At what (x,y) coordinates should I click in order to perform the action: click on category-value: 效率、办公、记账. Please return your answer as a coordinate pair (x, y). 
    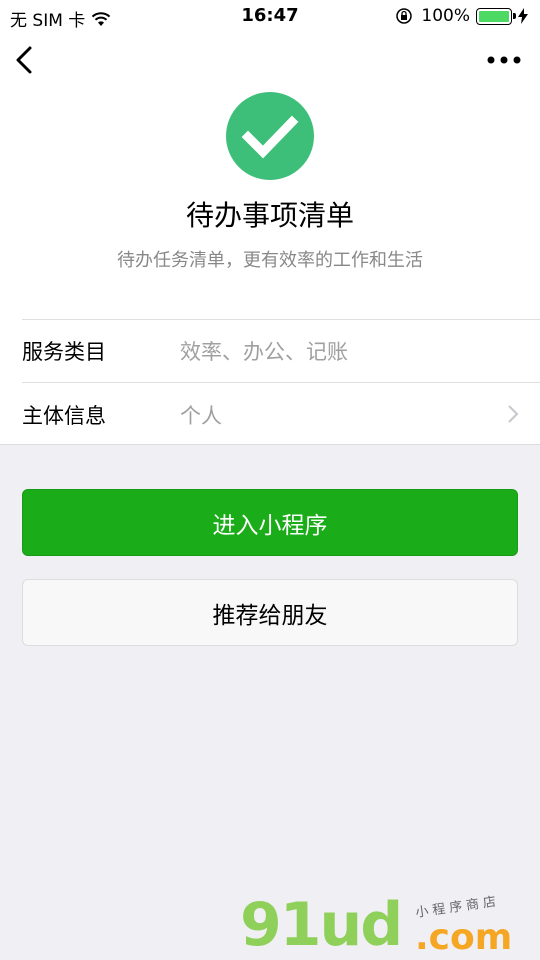
    Looking at the image, I should click on (264, 352).